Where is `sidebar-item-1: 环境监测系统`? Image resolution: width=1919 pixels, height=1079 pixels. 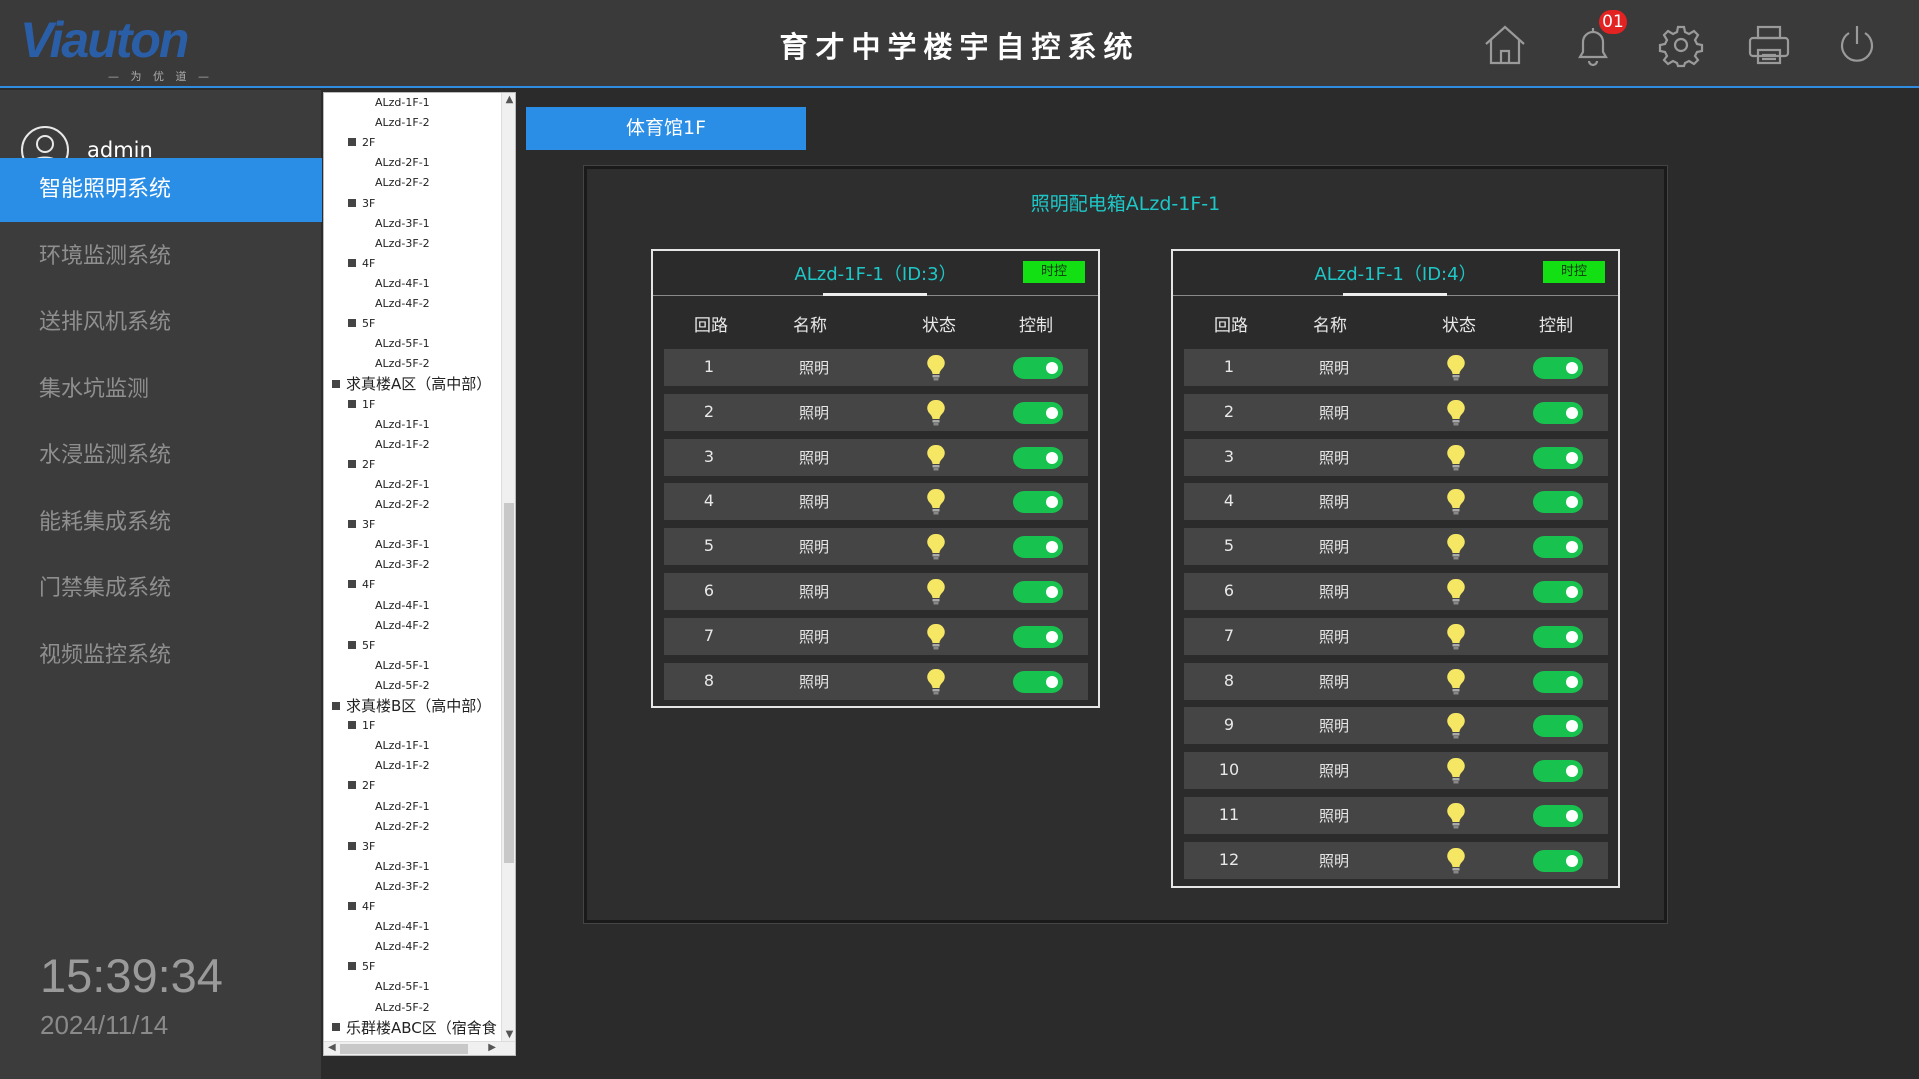
sidebar-item-1: 环境监测系统 is located at coordinates (161, 257).